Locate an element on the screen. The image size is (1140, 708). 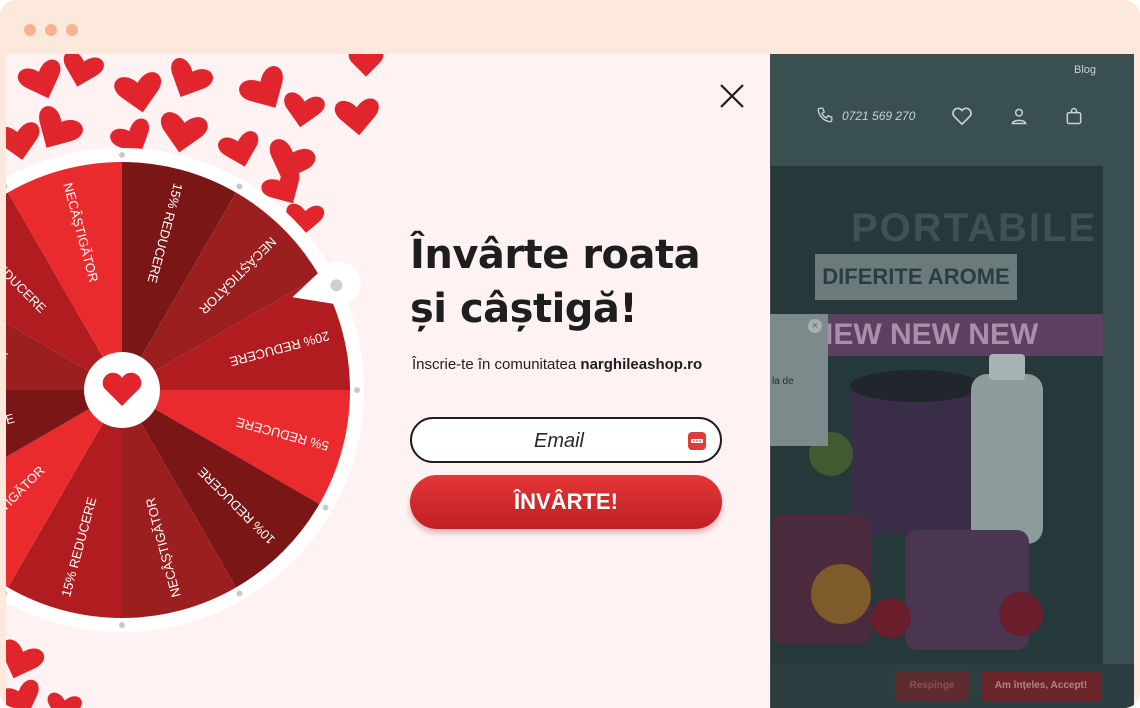
notification-text: la de is located at coordinates (783, 381).